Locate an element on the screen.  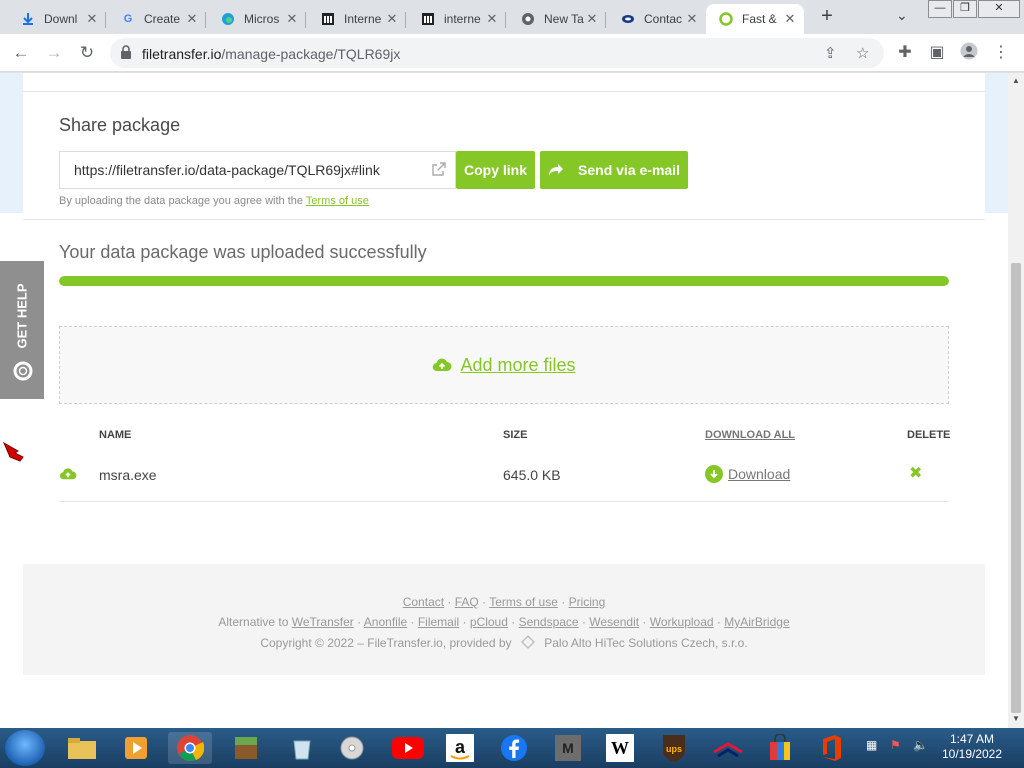
chrome-taskbar-icon is located at coordinates (190, 748).